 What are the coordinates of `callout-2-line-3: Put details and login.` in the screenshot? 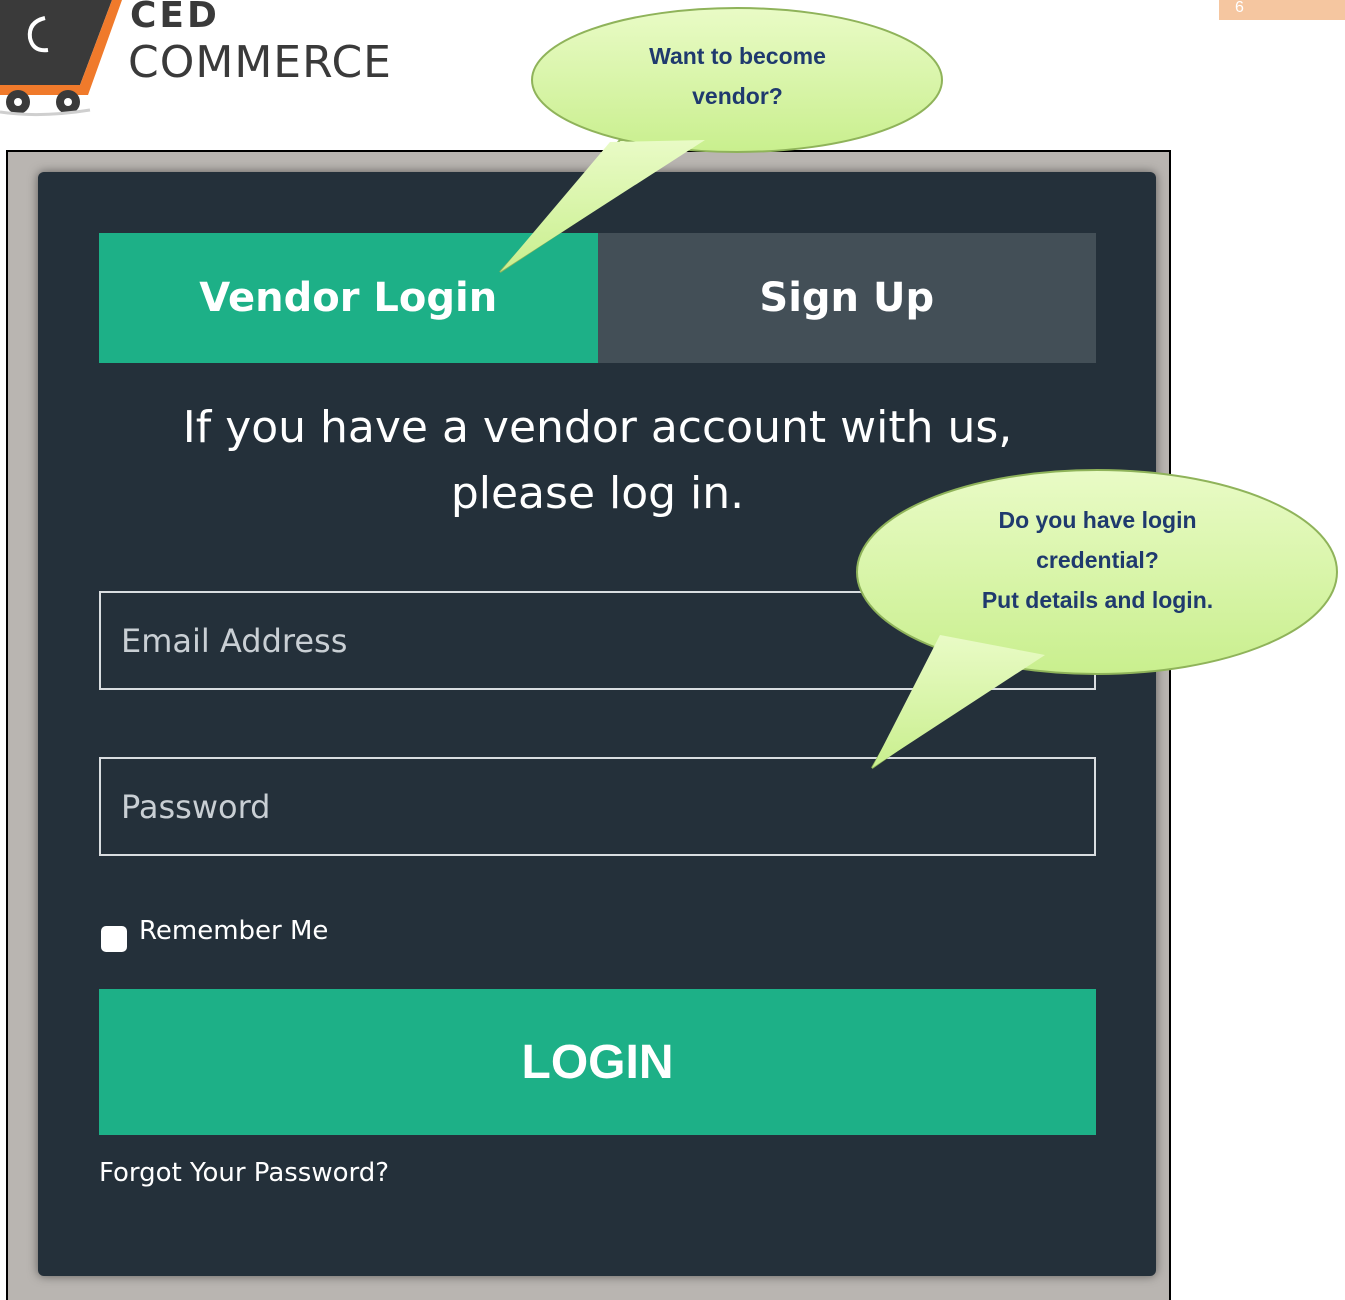 It's located at (1097, 600).